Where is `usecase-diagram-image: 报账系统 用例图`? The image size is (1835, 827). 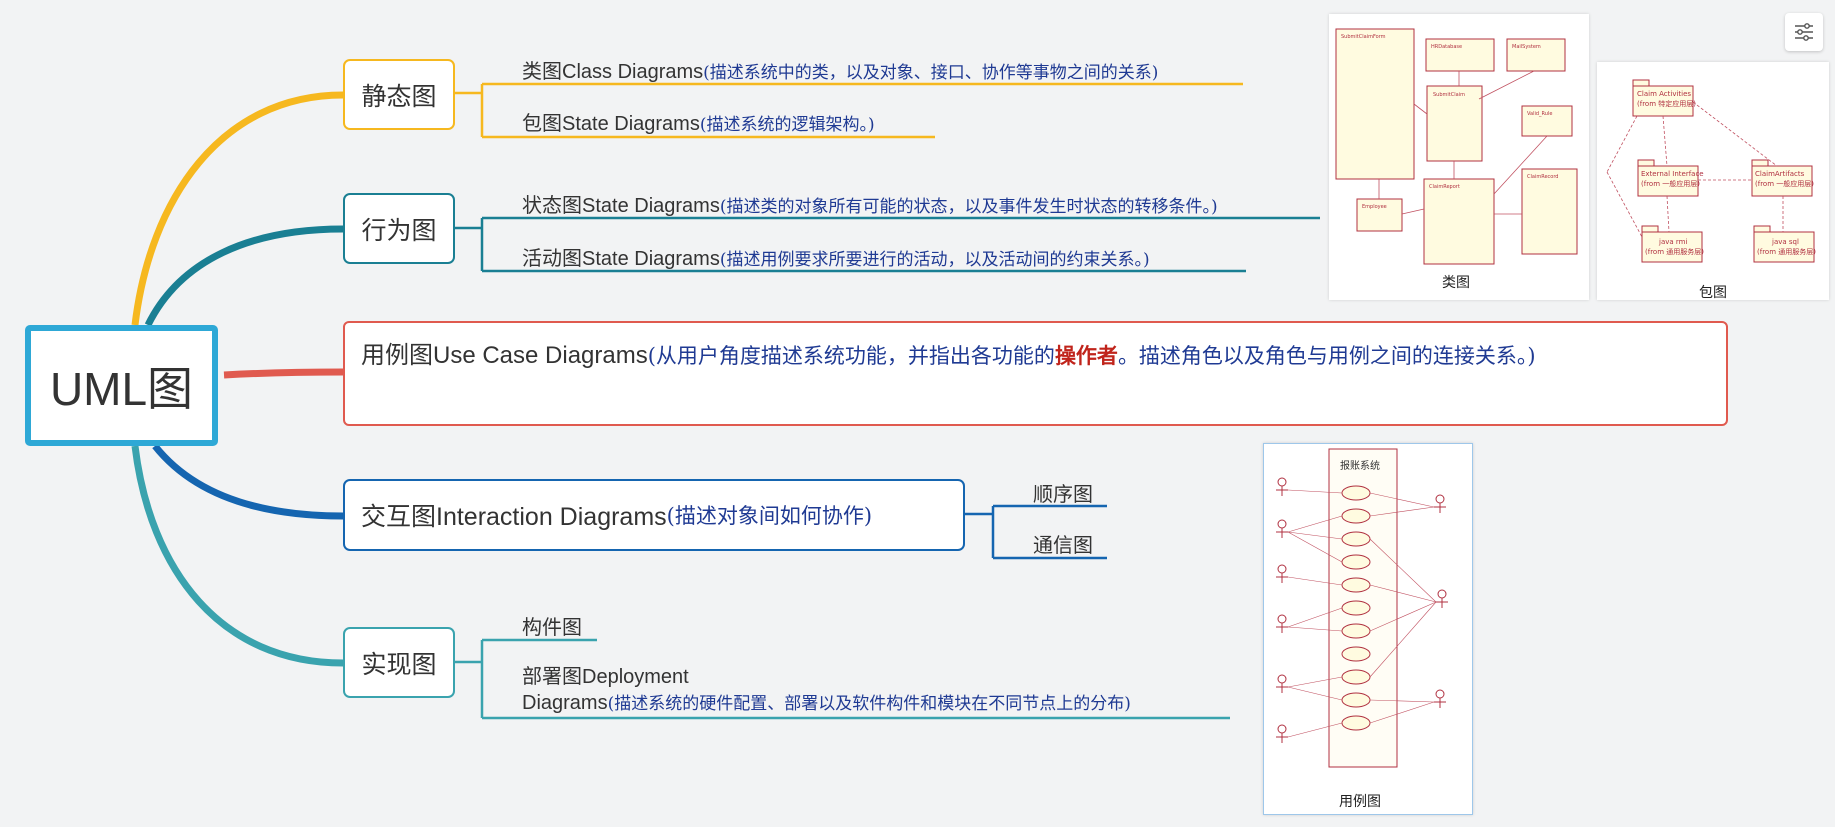
usecase-diagram-image: 报账系统 用例图 is located at coordinates (1368, 629).